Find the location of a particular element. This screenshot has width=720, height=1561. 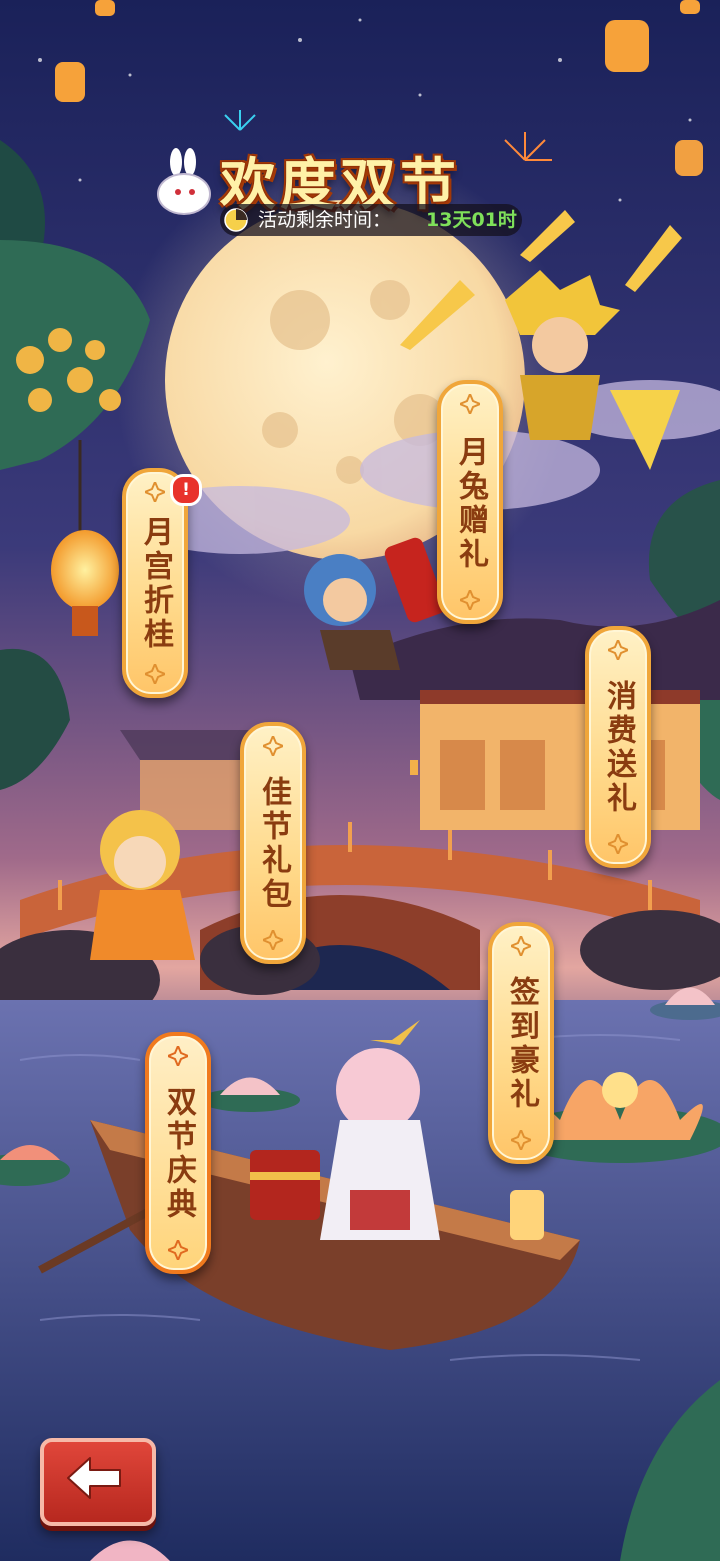

menu-double-celebration: 双节庆典 is located at coordinates (178, 1153).